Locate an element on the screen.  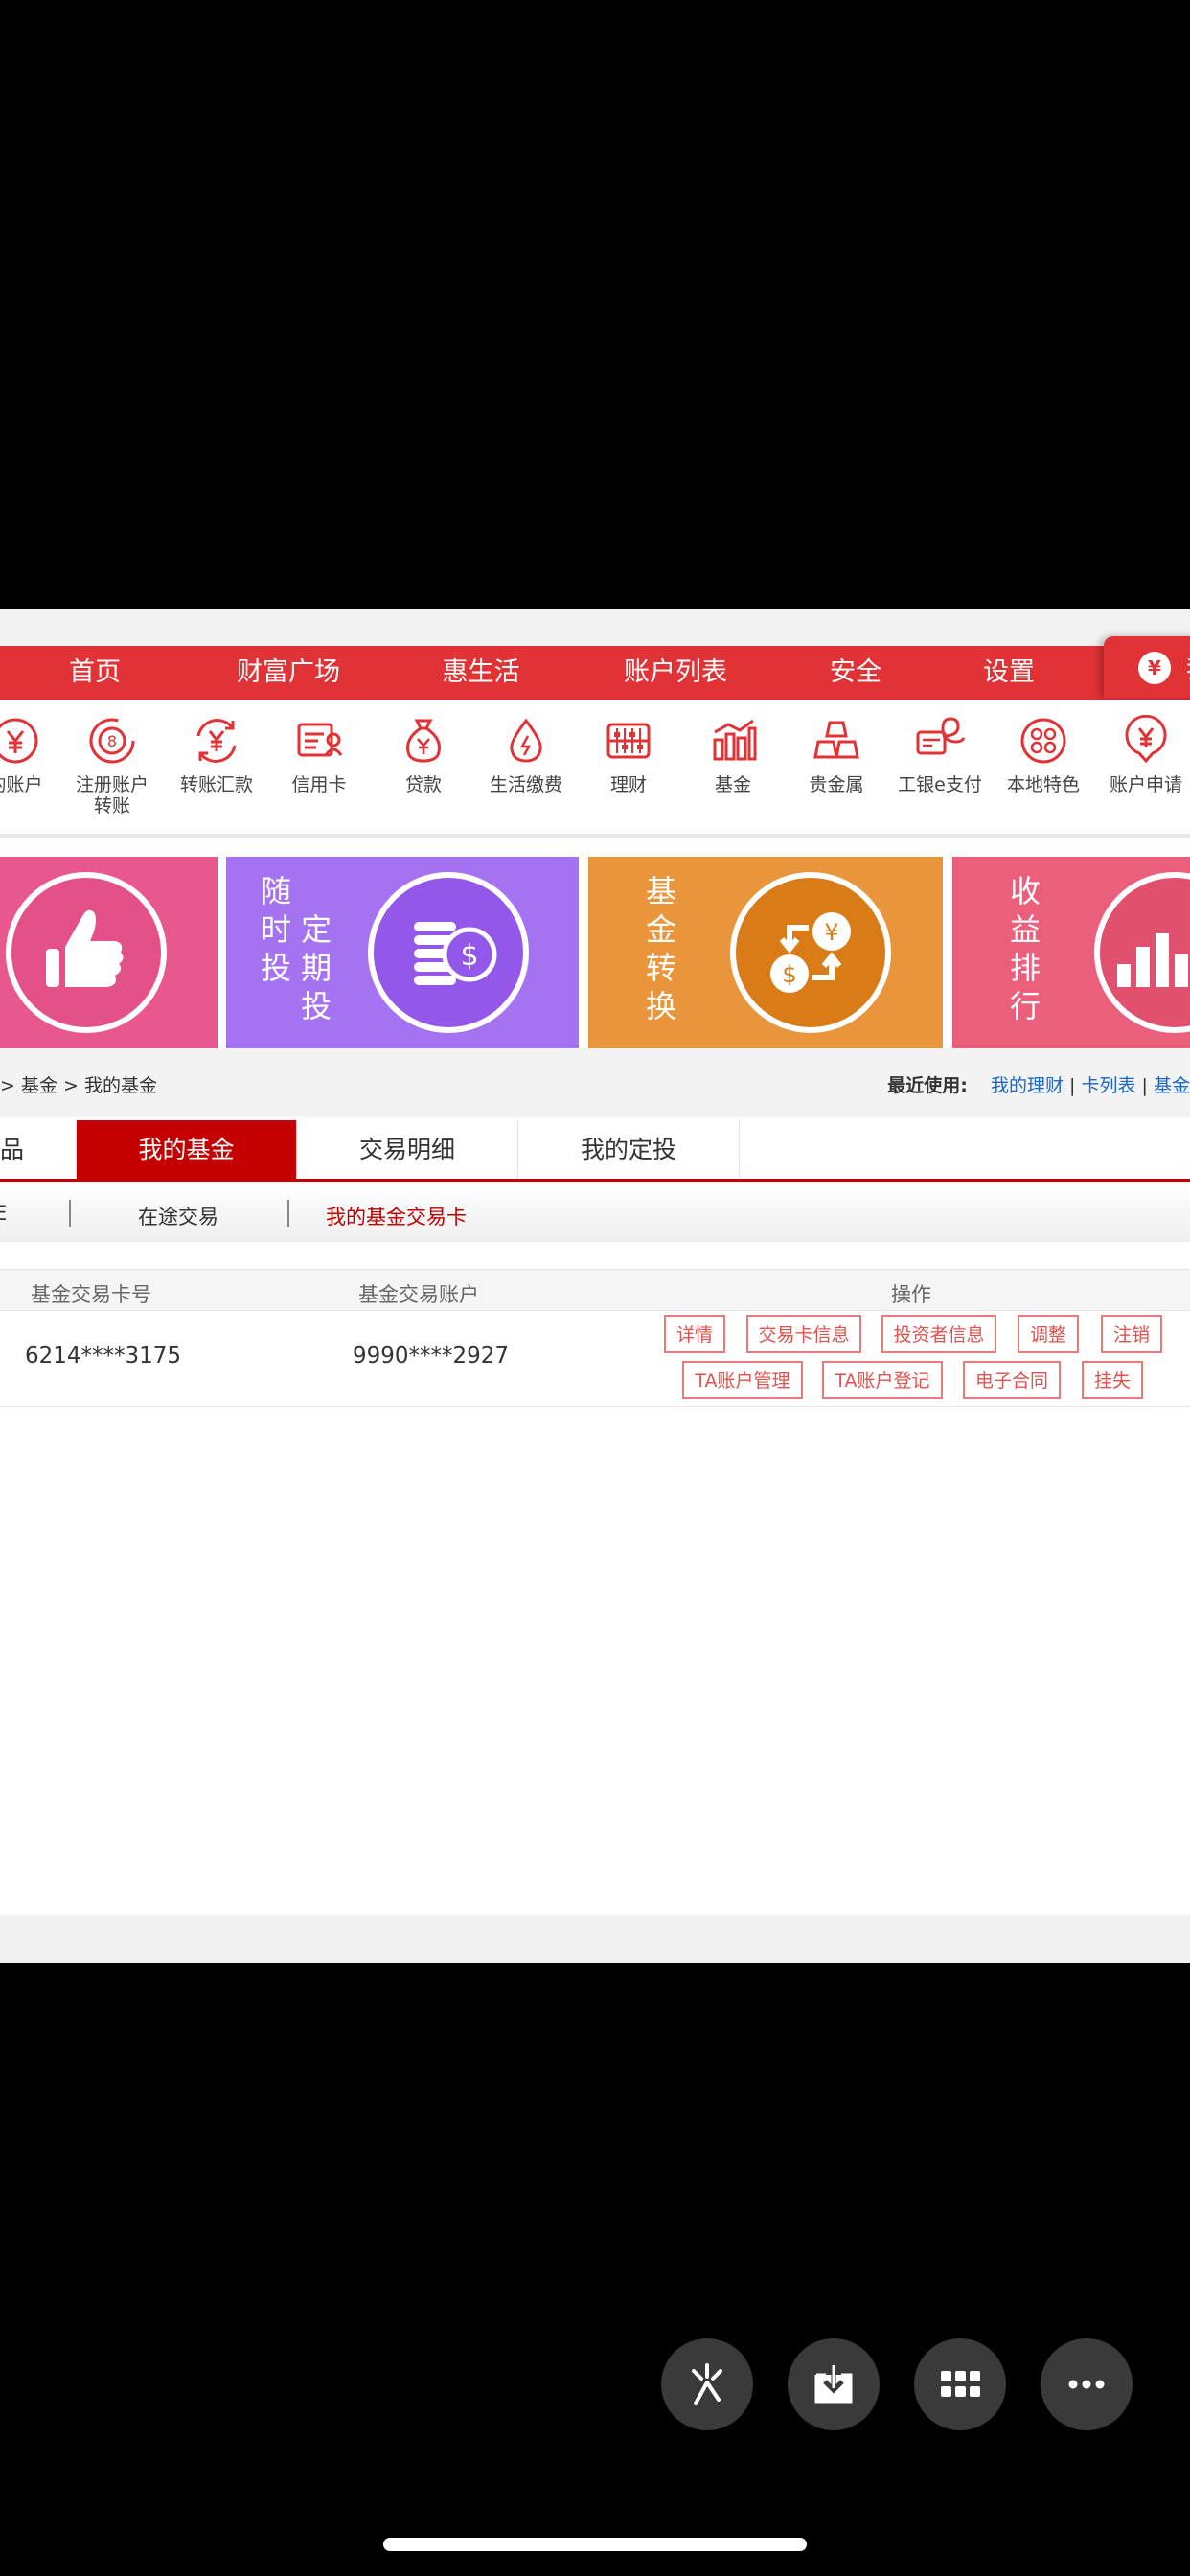
quick-link-label: 转账汇款 is located at coordinates (216, 784).